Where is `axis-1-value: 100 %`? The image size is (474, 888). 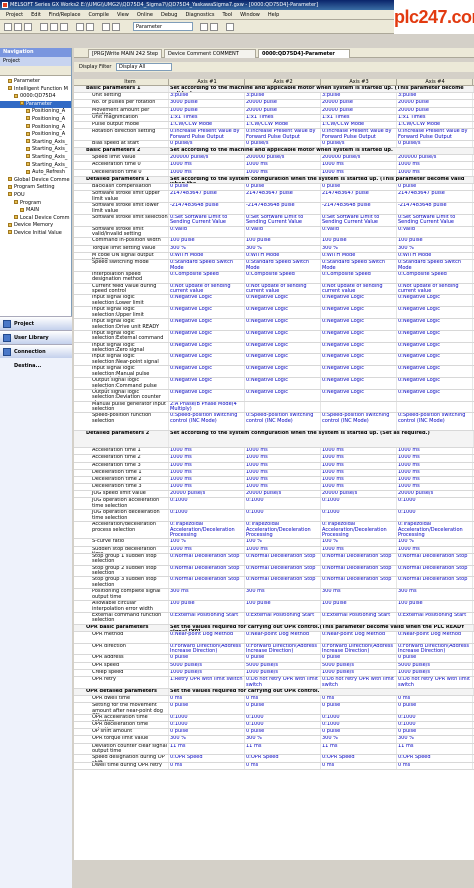
axis-1-value: 100 % is located at coordinates (207, 542).